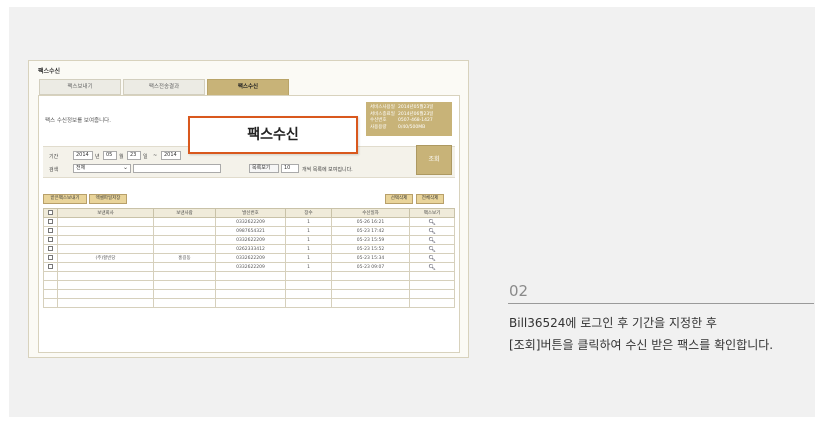 The height and width of the screenshot is (423, 823). I want to click on list-view-label: 목록보기, so click(264, 168).